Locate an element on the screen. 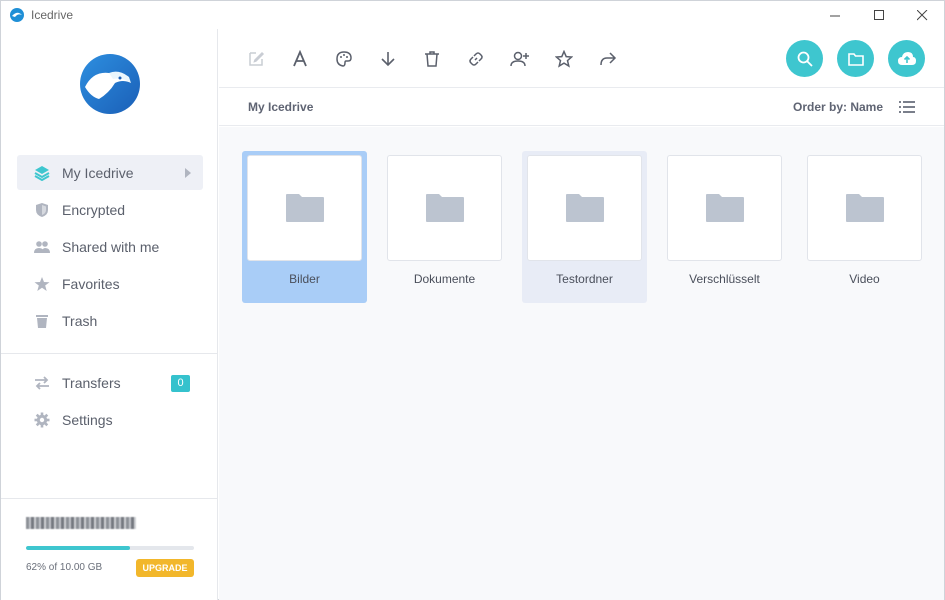 The image size is (945, 600). toolbar is located at coordinates (581, 58).